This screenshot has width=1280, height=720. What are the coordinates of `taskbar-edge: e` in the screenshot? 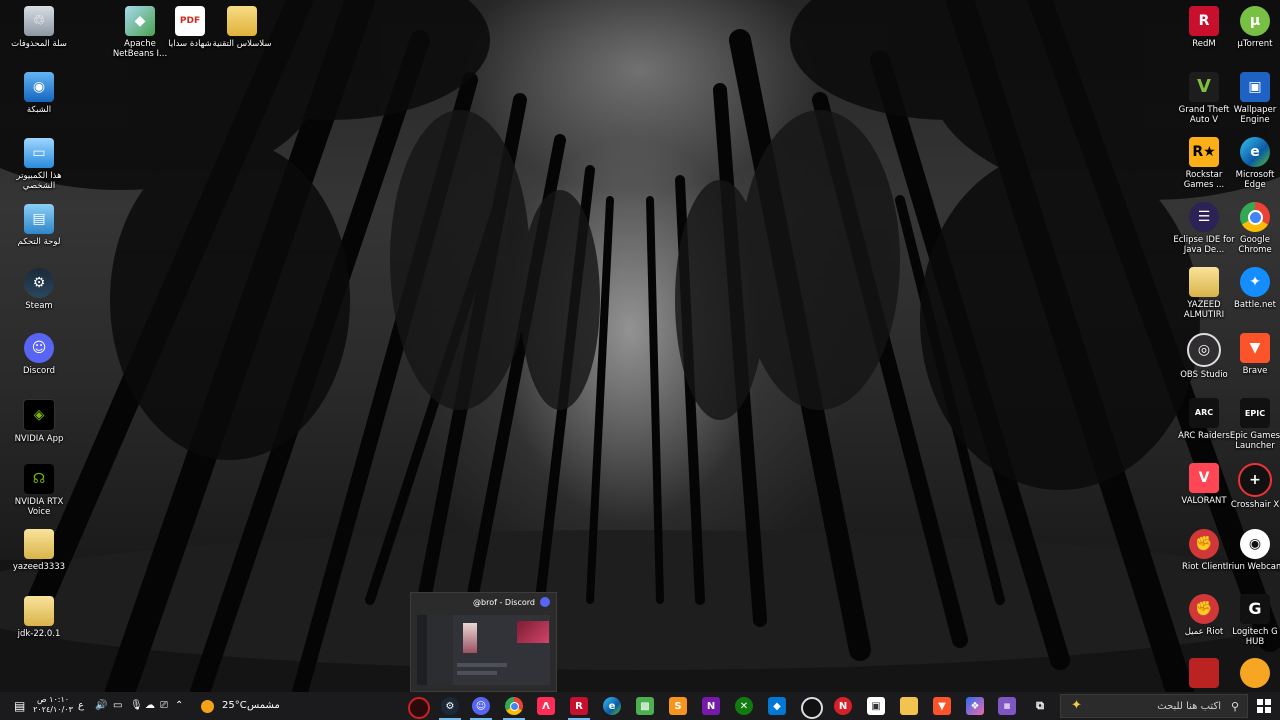 It's located at (612, 706).